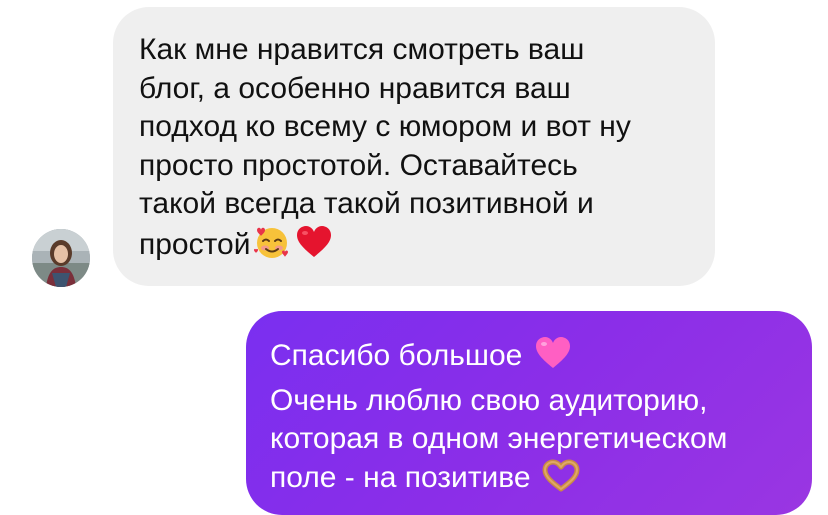  I want to click on message-line: которая в одном энергетическом, so click(499, 438).